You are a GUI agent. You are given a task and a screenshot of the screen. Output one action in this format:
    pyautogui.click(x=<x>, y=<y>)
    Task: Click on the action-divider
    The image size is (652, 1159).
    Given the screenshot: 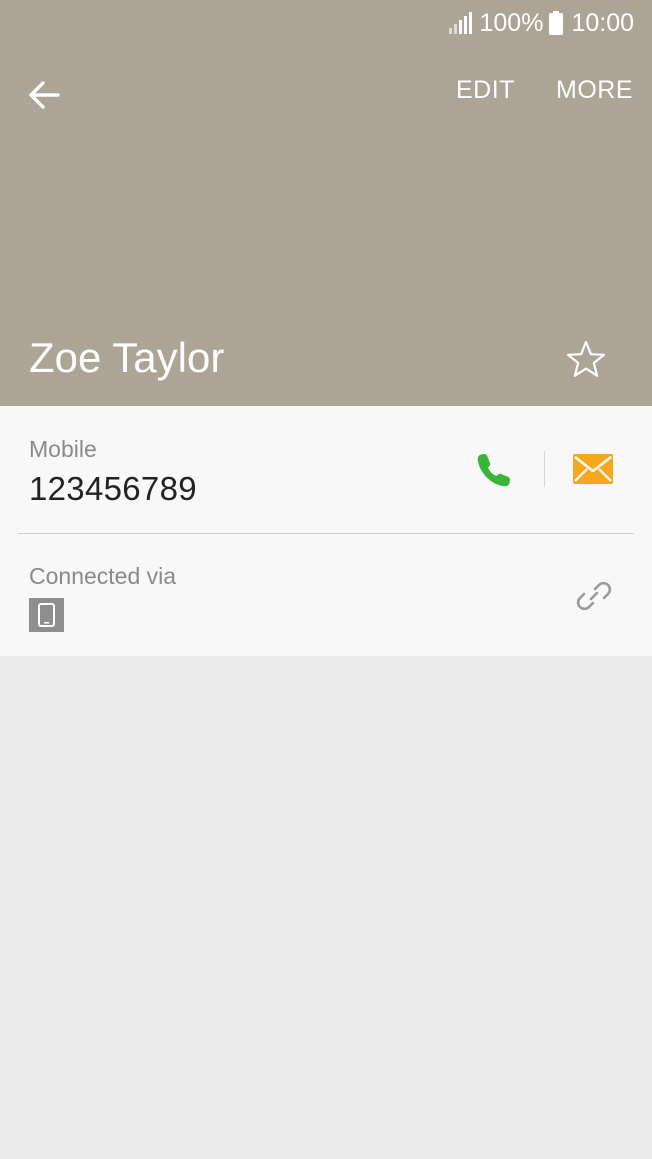 What is the action you would take?
    pyautogui.click(x=544, y=469)
    